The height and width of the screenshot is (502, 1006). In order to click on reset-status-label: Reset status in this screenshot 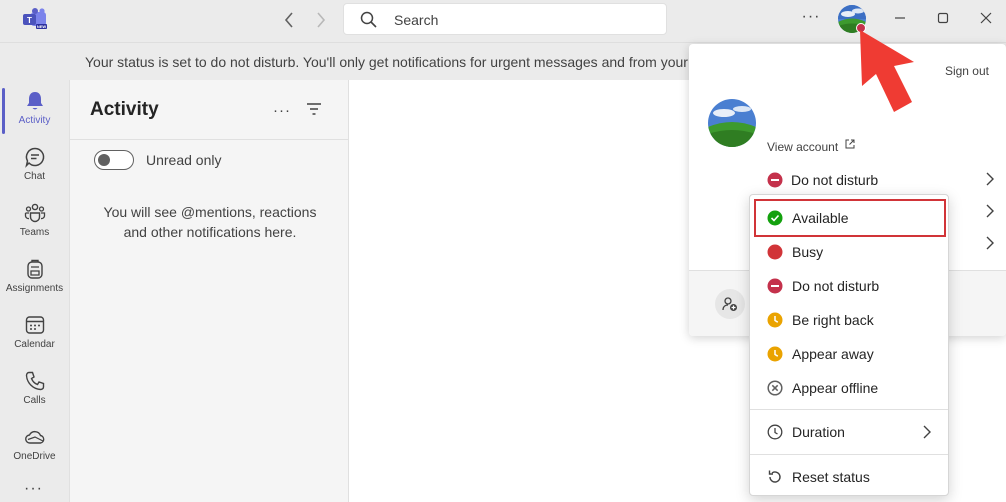, I will do `click(831, 477)`.